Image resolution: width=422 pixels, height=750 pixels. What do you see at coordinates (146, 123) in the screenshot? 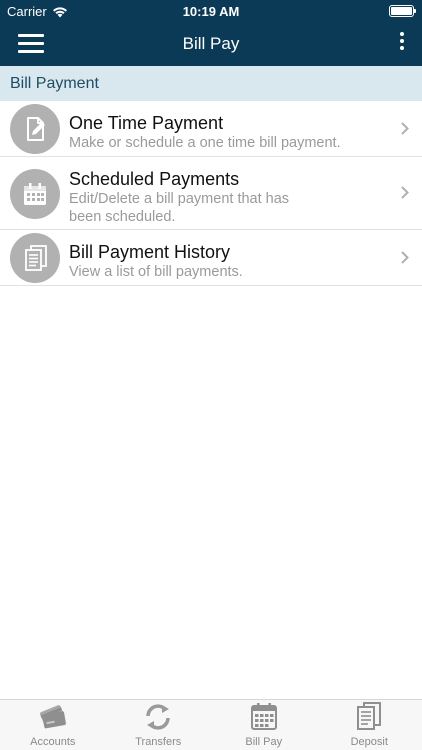
I see `item-title: One Time Payment` at bounding box center [146, 123].